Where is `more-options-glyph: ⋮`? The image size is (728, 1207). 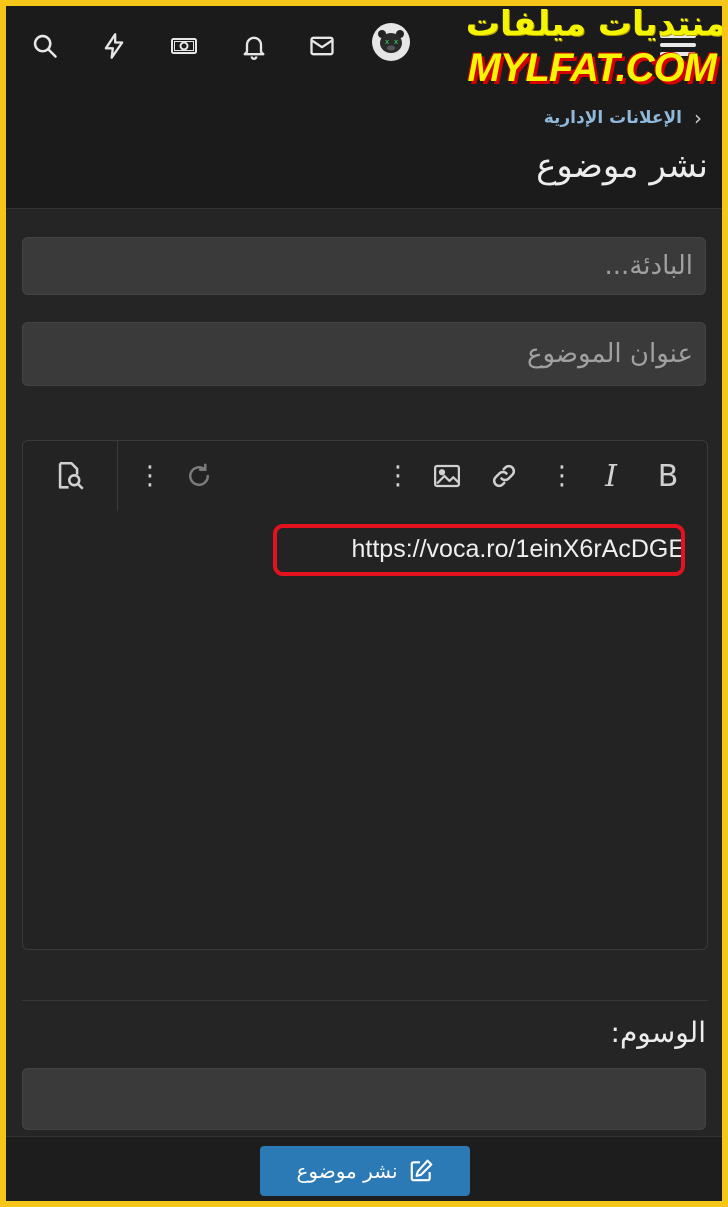 more-options-glyph: ⋮ is located at coordinates (150, 476).